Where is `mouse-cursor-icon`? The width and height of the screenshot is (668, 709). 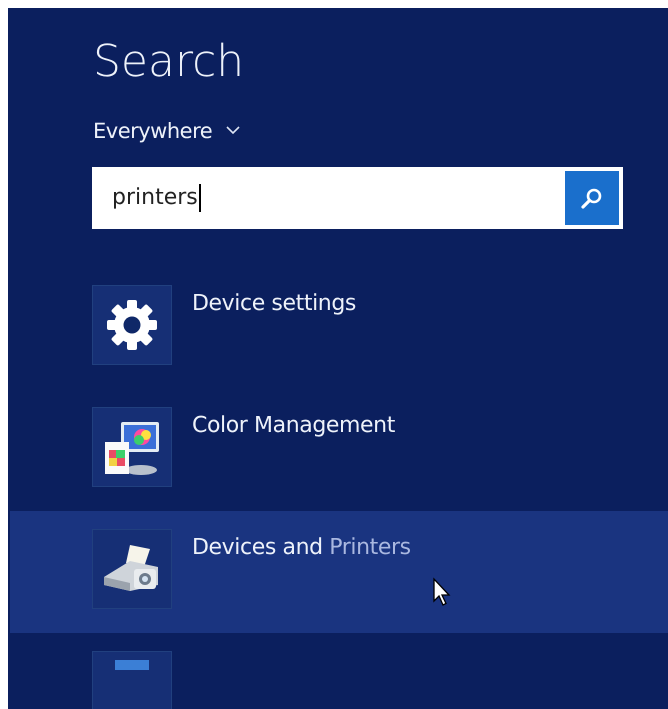
mouse-cursor-icon is located at coordinates (442, 591).